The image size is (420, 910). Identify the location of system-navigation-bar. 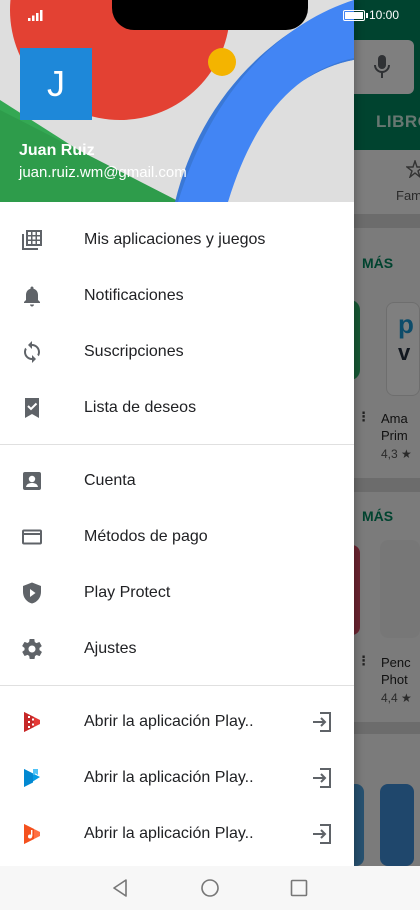
(210, 888).